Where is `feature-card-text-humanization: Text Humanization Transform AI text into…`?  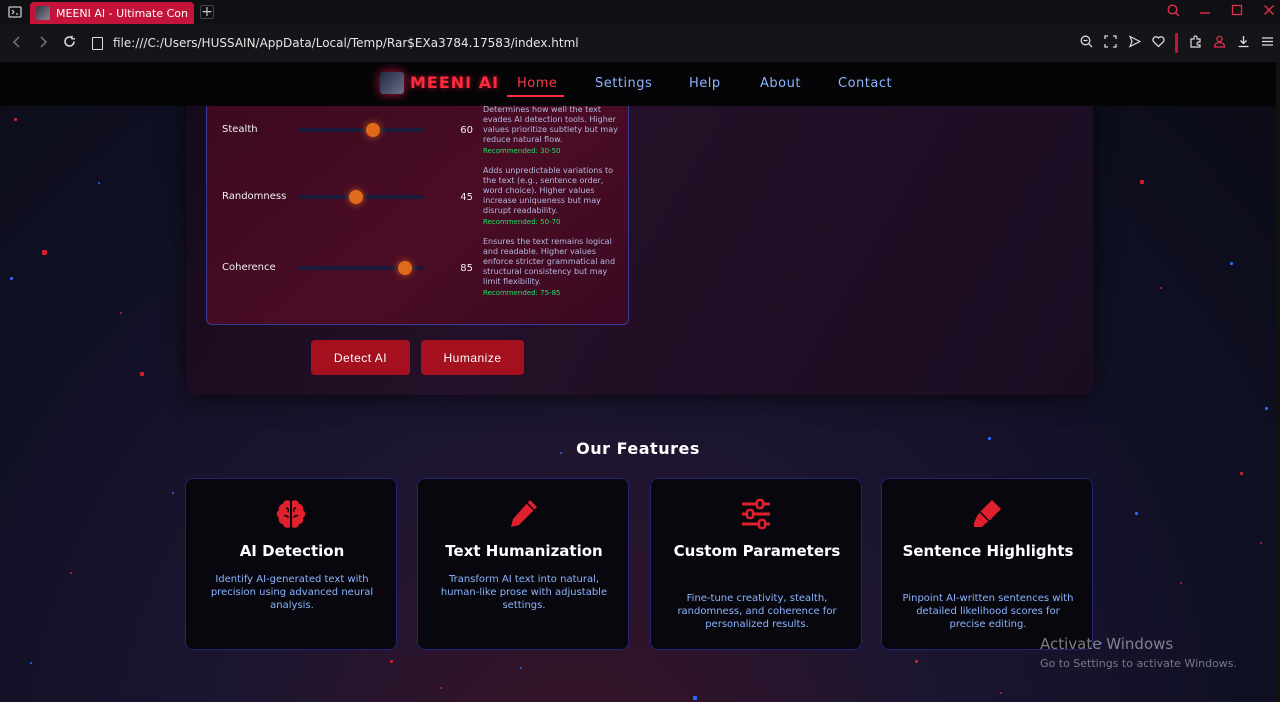
feature-card-text-humanization: Text Humanization Transform AI text into… is located at coordinates (523, 564).